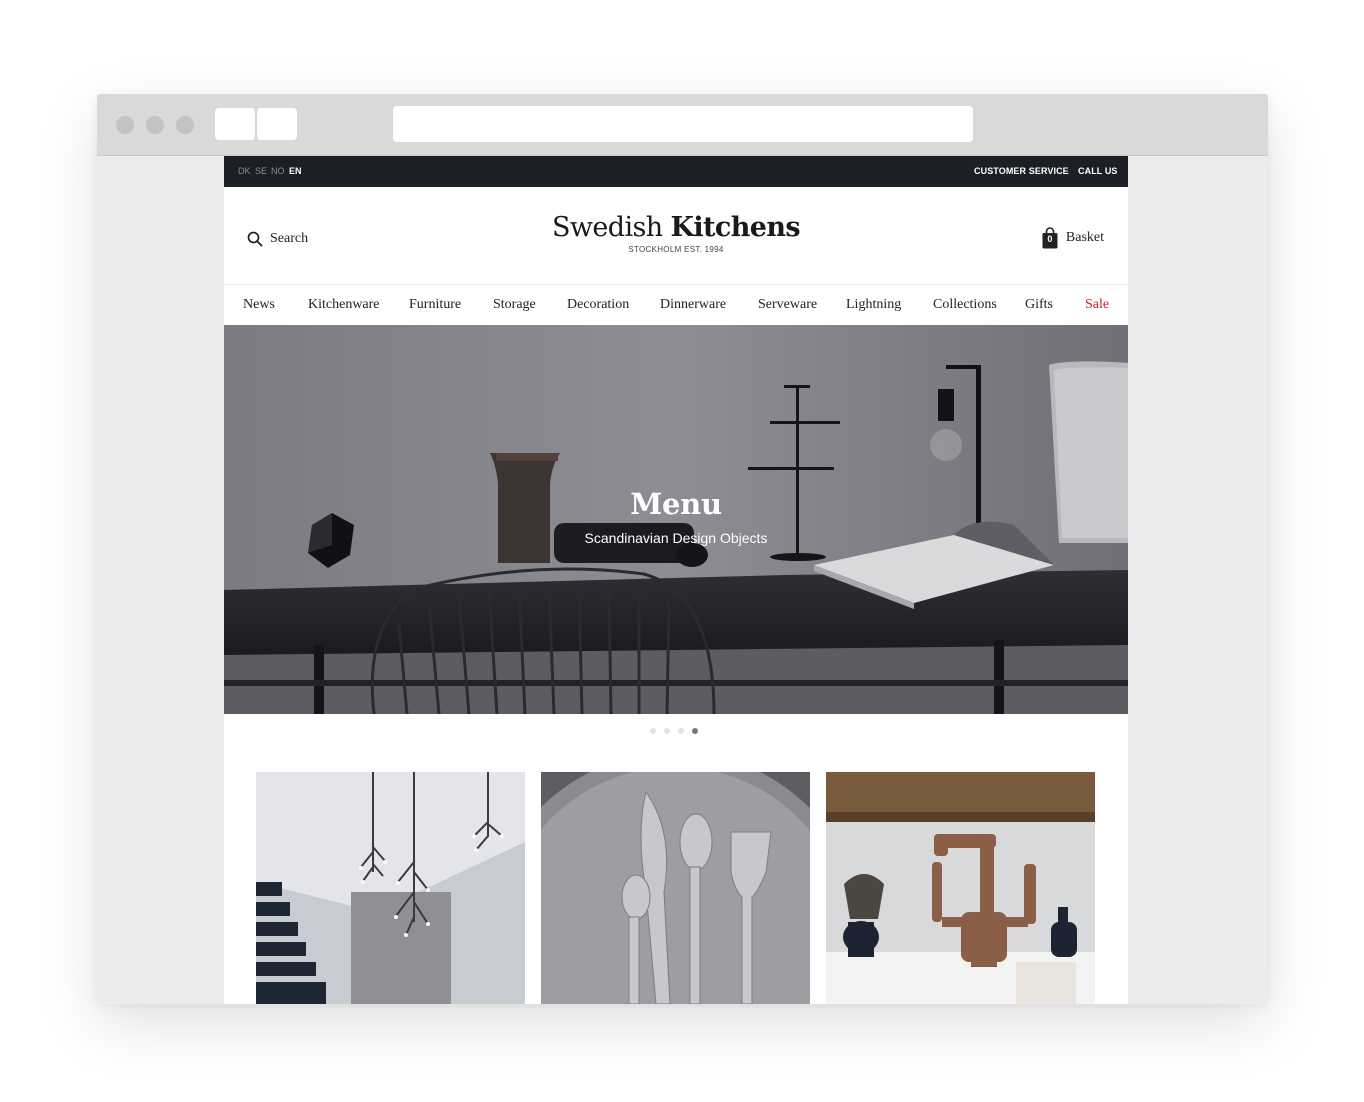  I want to click on lang-no: NO, so click(278, 171).